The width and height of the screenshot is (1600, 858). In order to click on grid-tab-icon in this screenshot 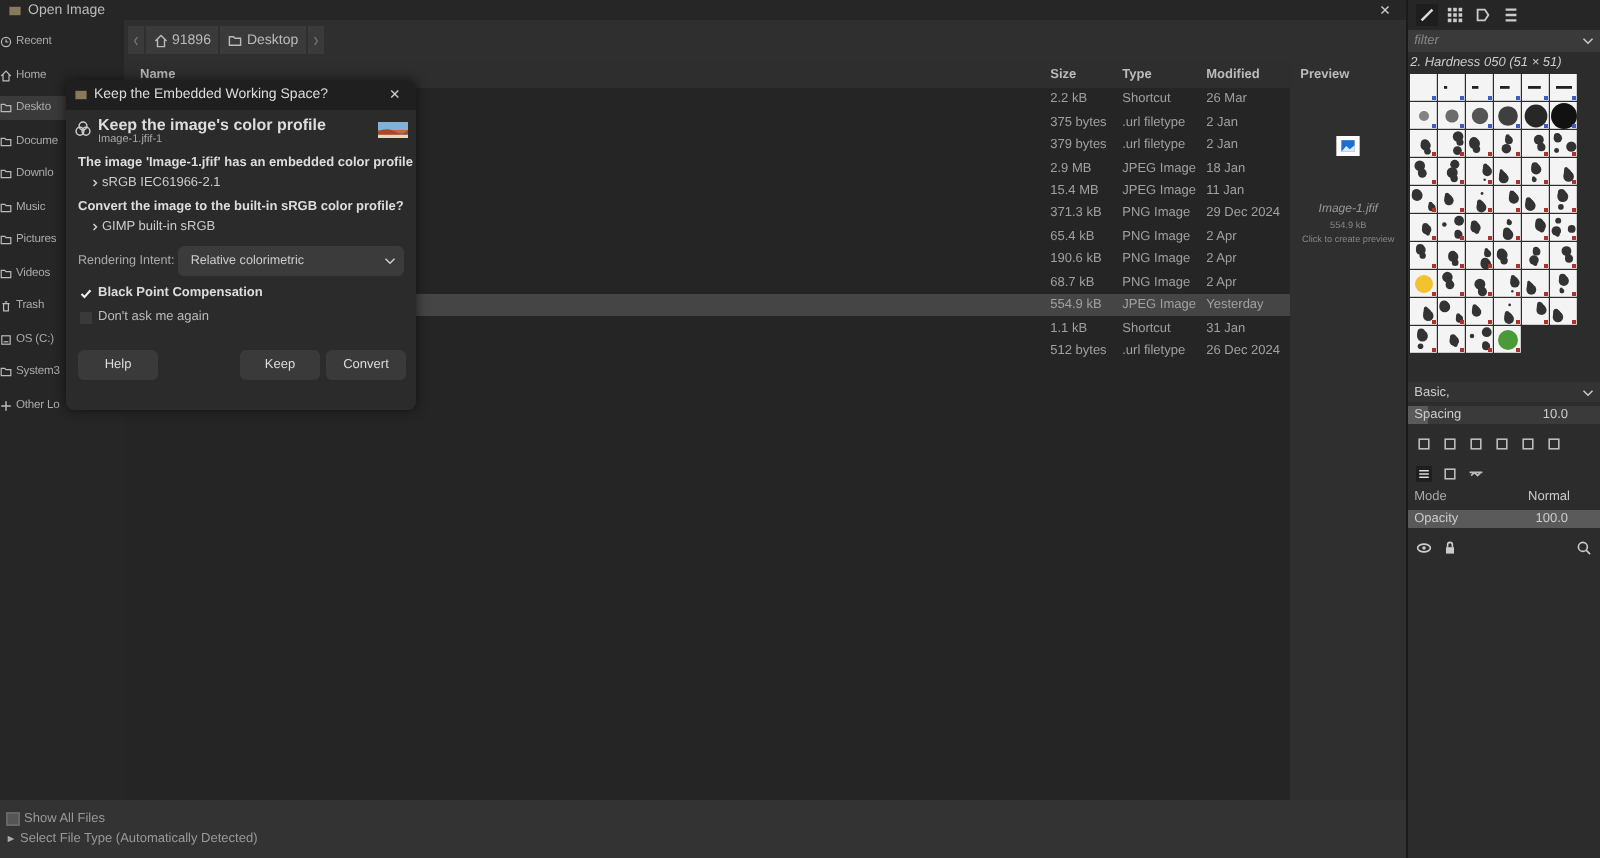, I will do `click(1455, 15)`.